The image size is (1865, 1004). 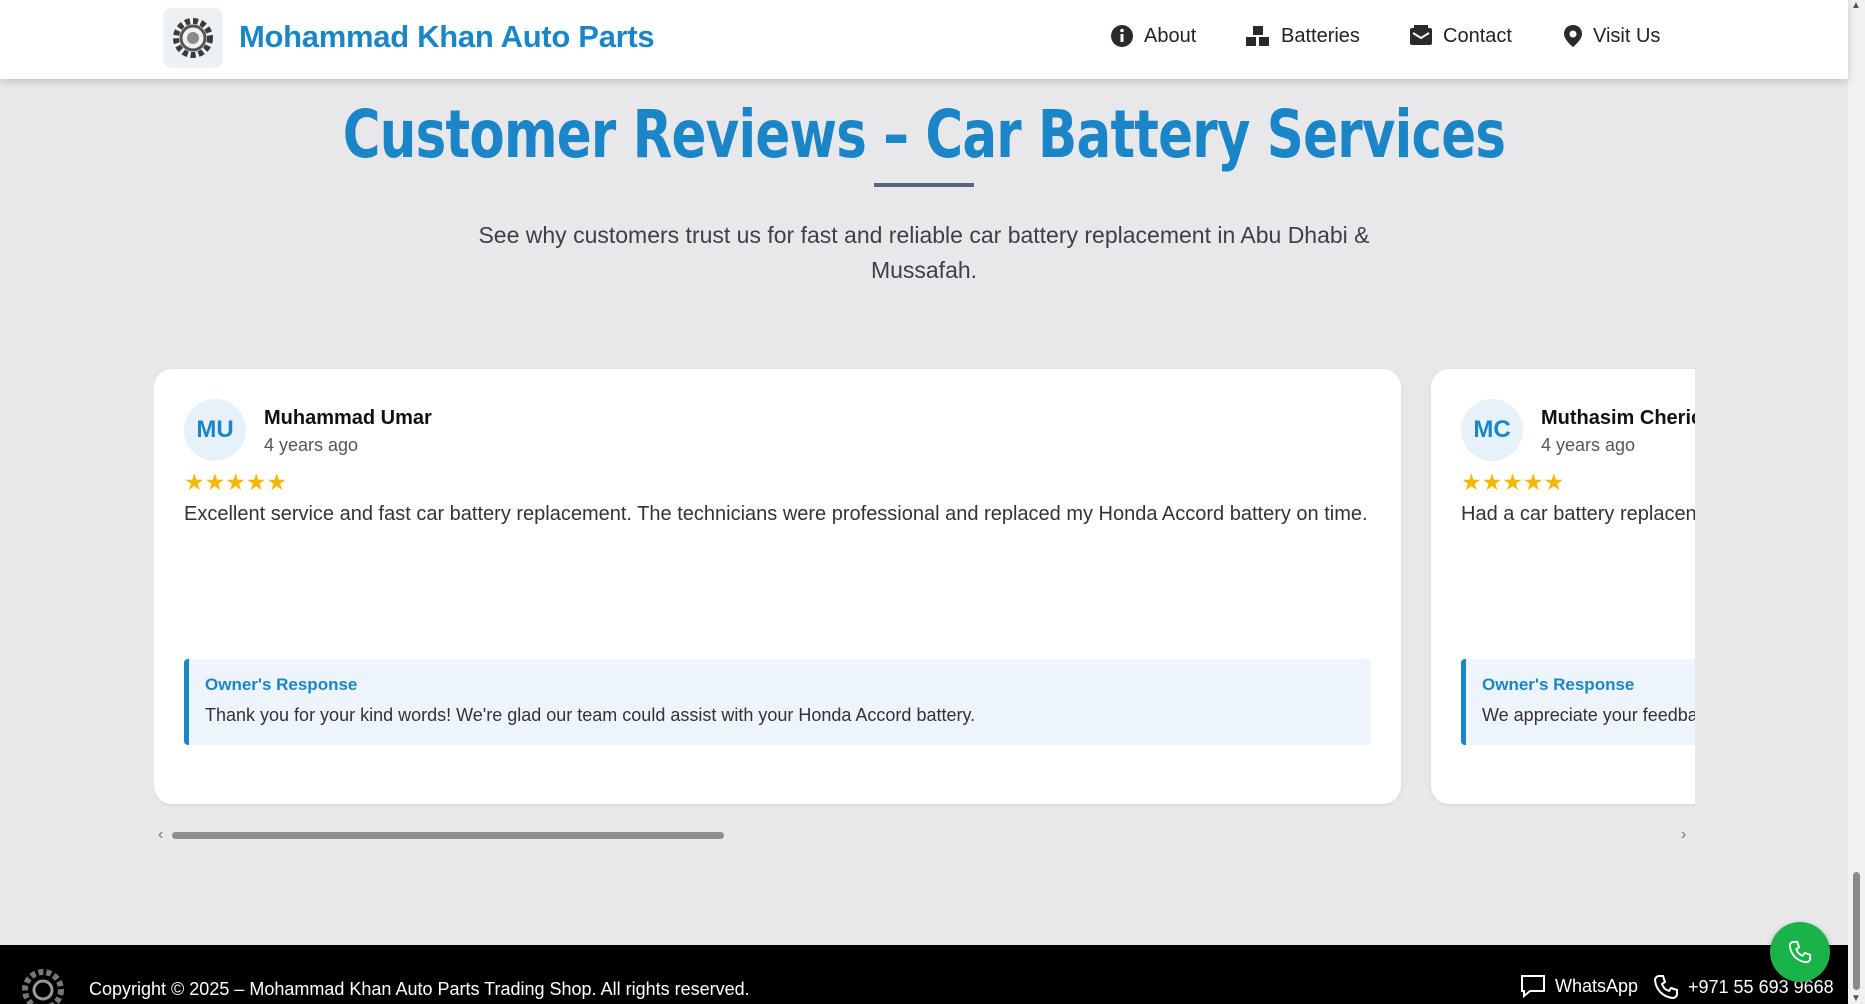 I want to click on nav-contact-label: Contact, so click(x=1477, y=35).